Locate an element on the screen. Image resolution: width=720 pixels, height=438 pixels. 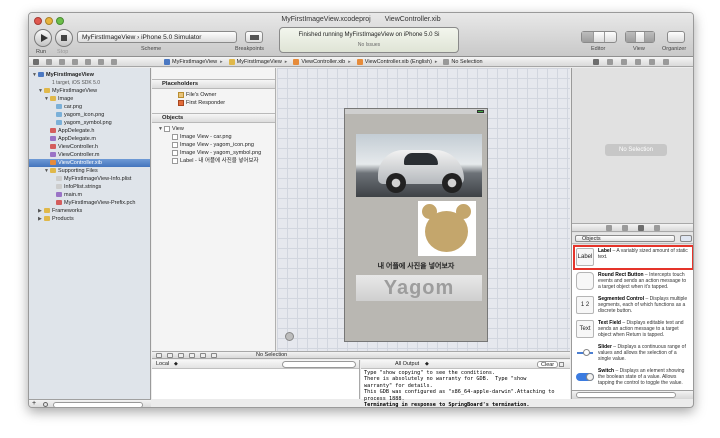
outline-placeholder-files-owner: File's Owner is located at coordinates (197, 95).